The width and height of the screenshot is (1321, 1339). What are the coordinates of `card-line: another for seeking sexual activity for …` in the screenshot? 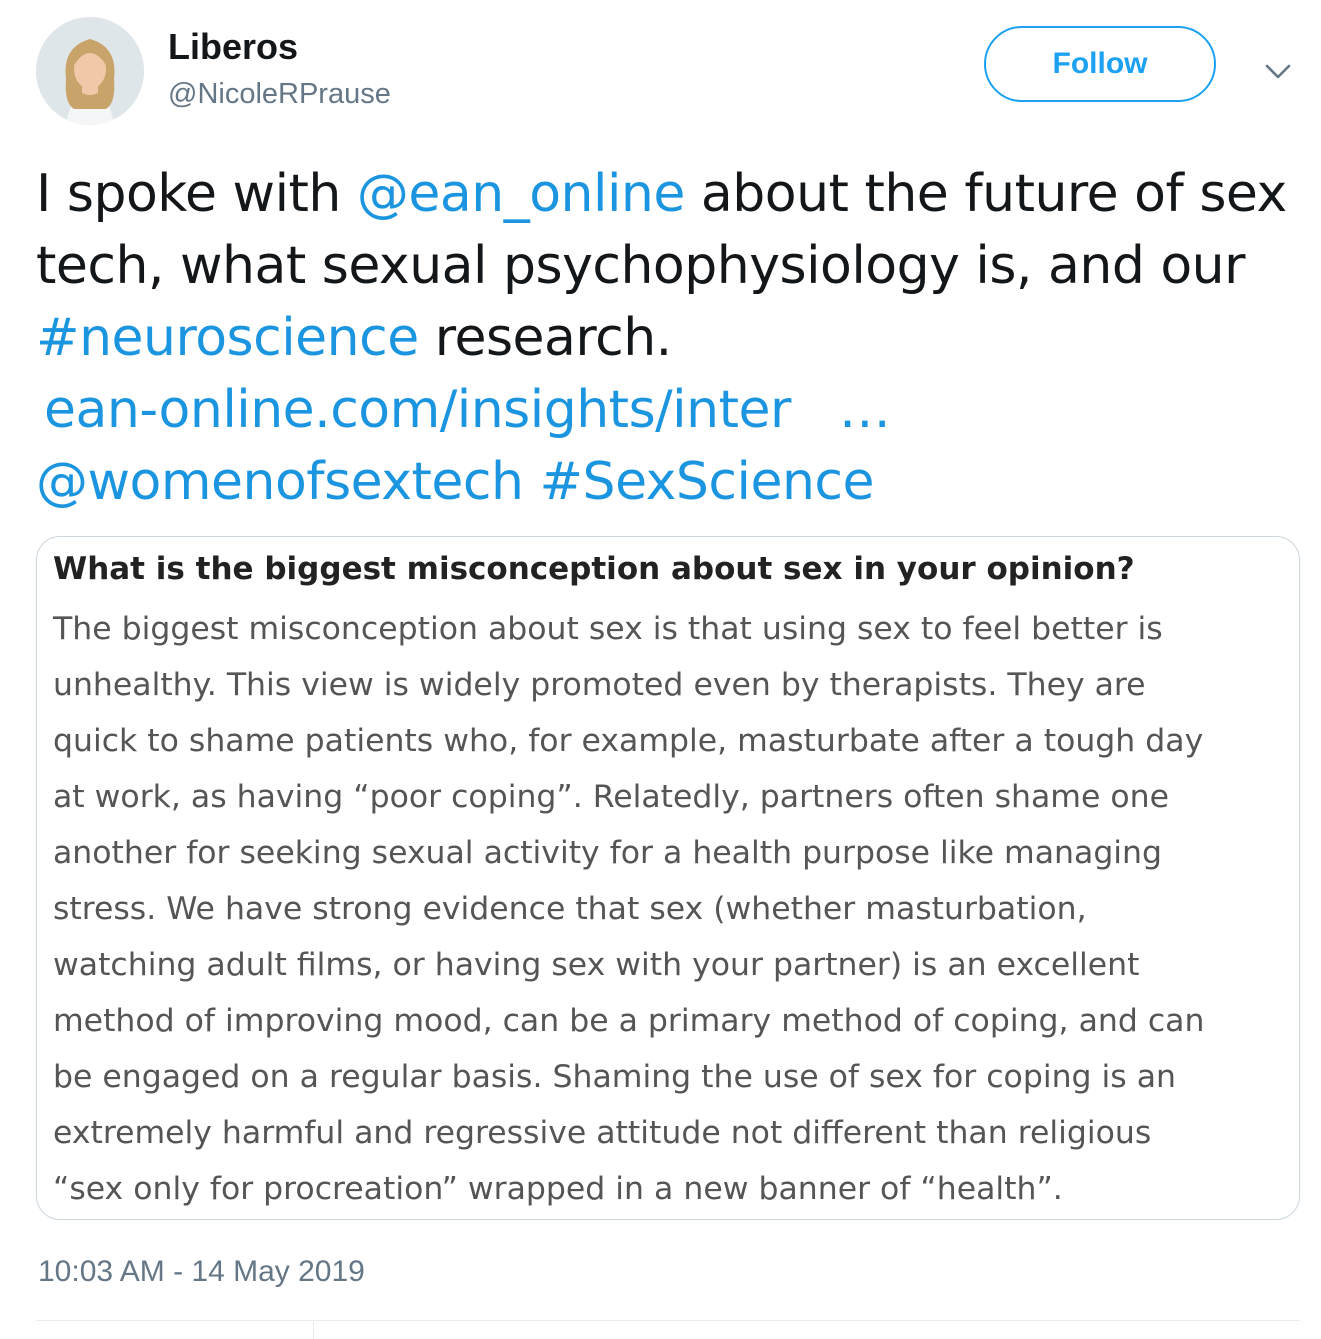 It's located at (608, 853).